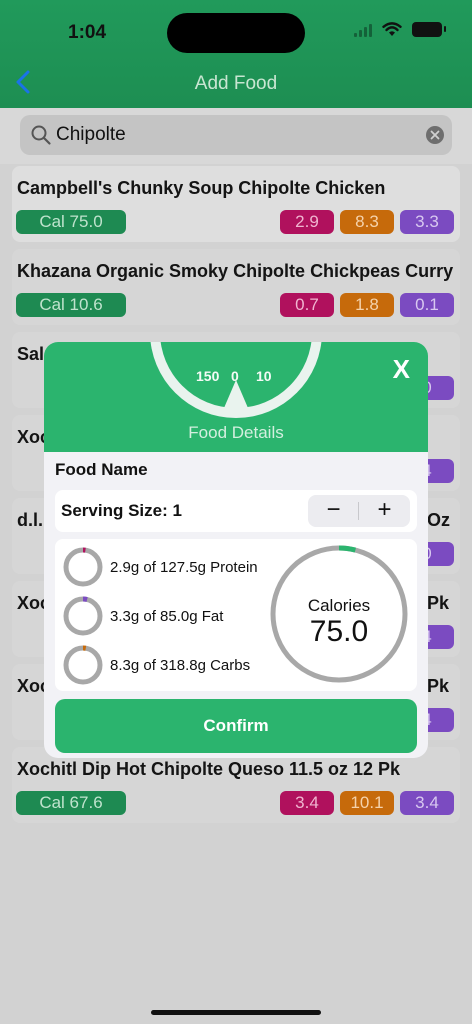  I want to click on carbs-badge: 8.3, so click(367, 222).